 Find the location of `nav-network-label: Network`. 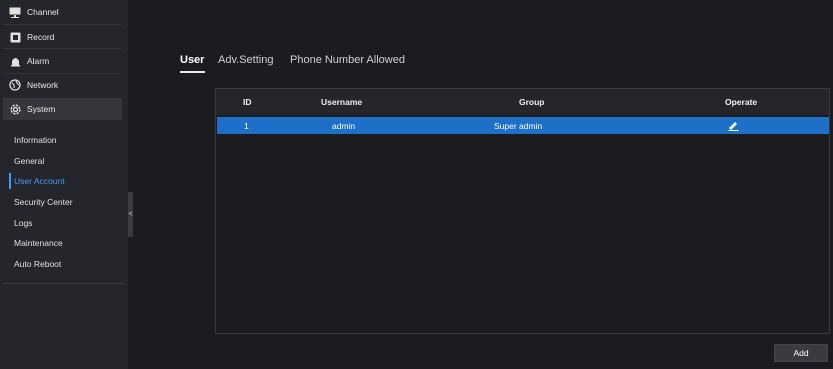

nav-network-label: Network is located at coordinates (43, 85).